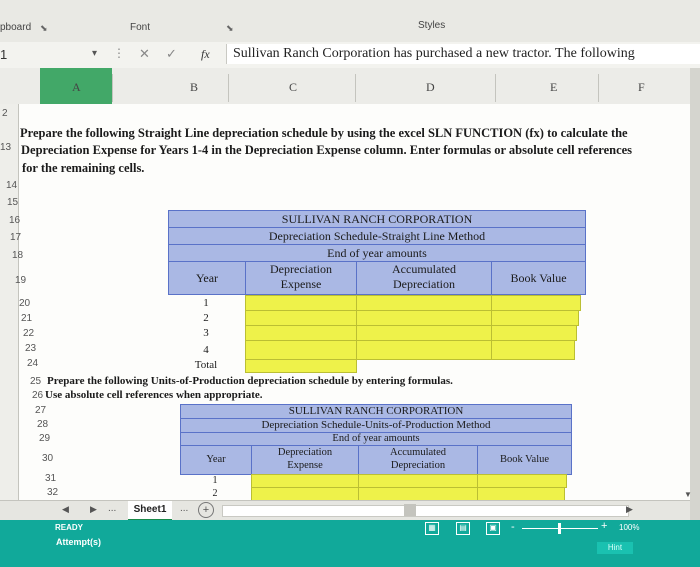  What do you see at coordinates (538, 278) in the screenshot?
I see `sl-col-book-value: Book Value` at bounding box center [538, 278].